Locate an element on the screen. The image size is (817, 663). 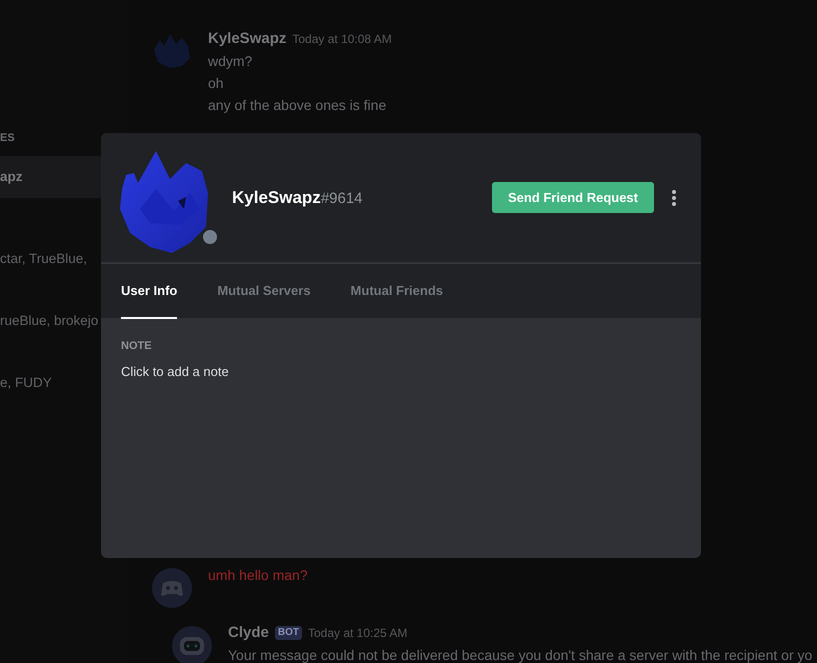
author-name: Clyde is located at coordinates (248, 633).